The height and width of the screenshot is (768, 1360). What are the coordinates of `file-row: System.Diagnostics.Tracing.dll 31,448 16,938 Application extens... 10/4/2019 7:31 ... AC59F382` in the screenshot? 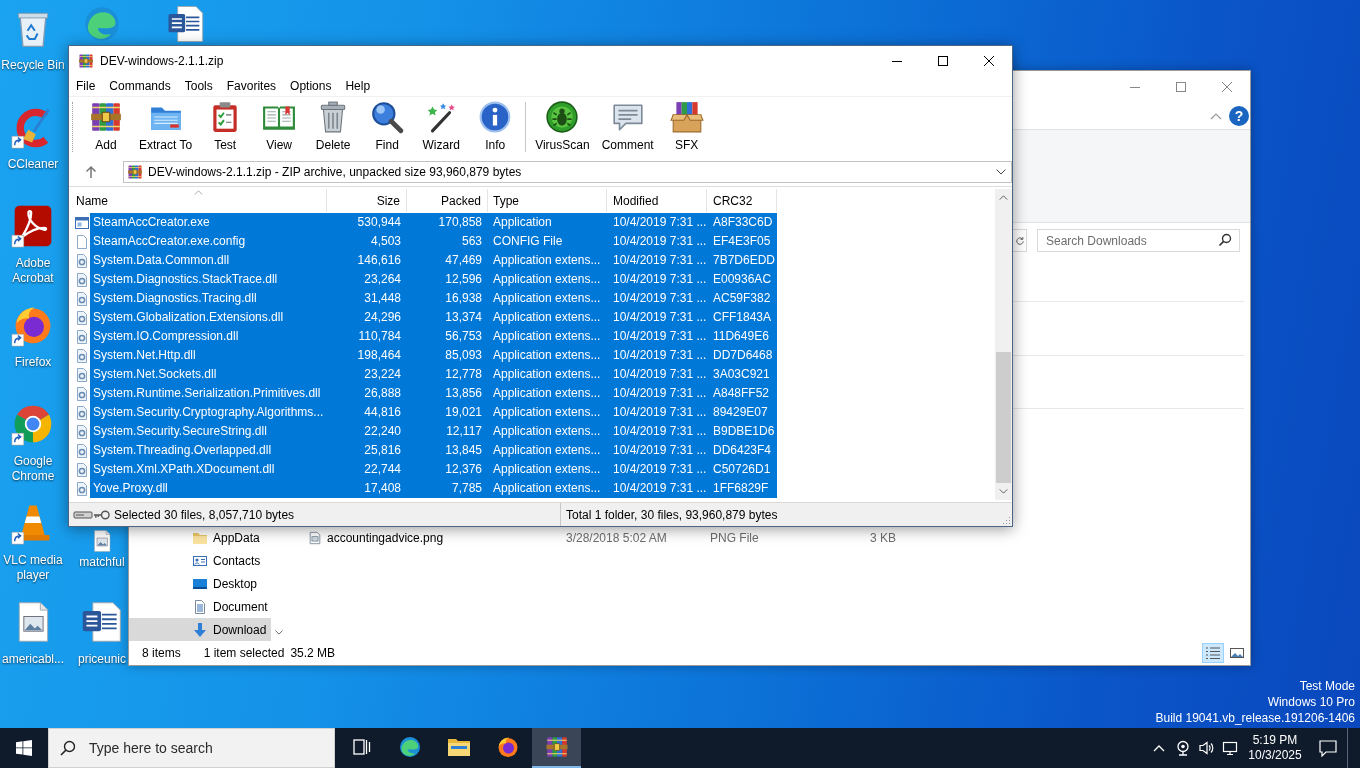 It's located at (425, 298).